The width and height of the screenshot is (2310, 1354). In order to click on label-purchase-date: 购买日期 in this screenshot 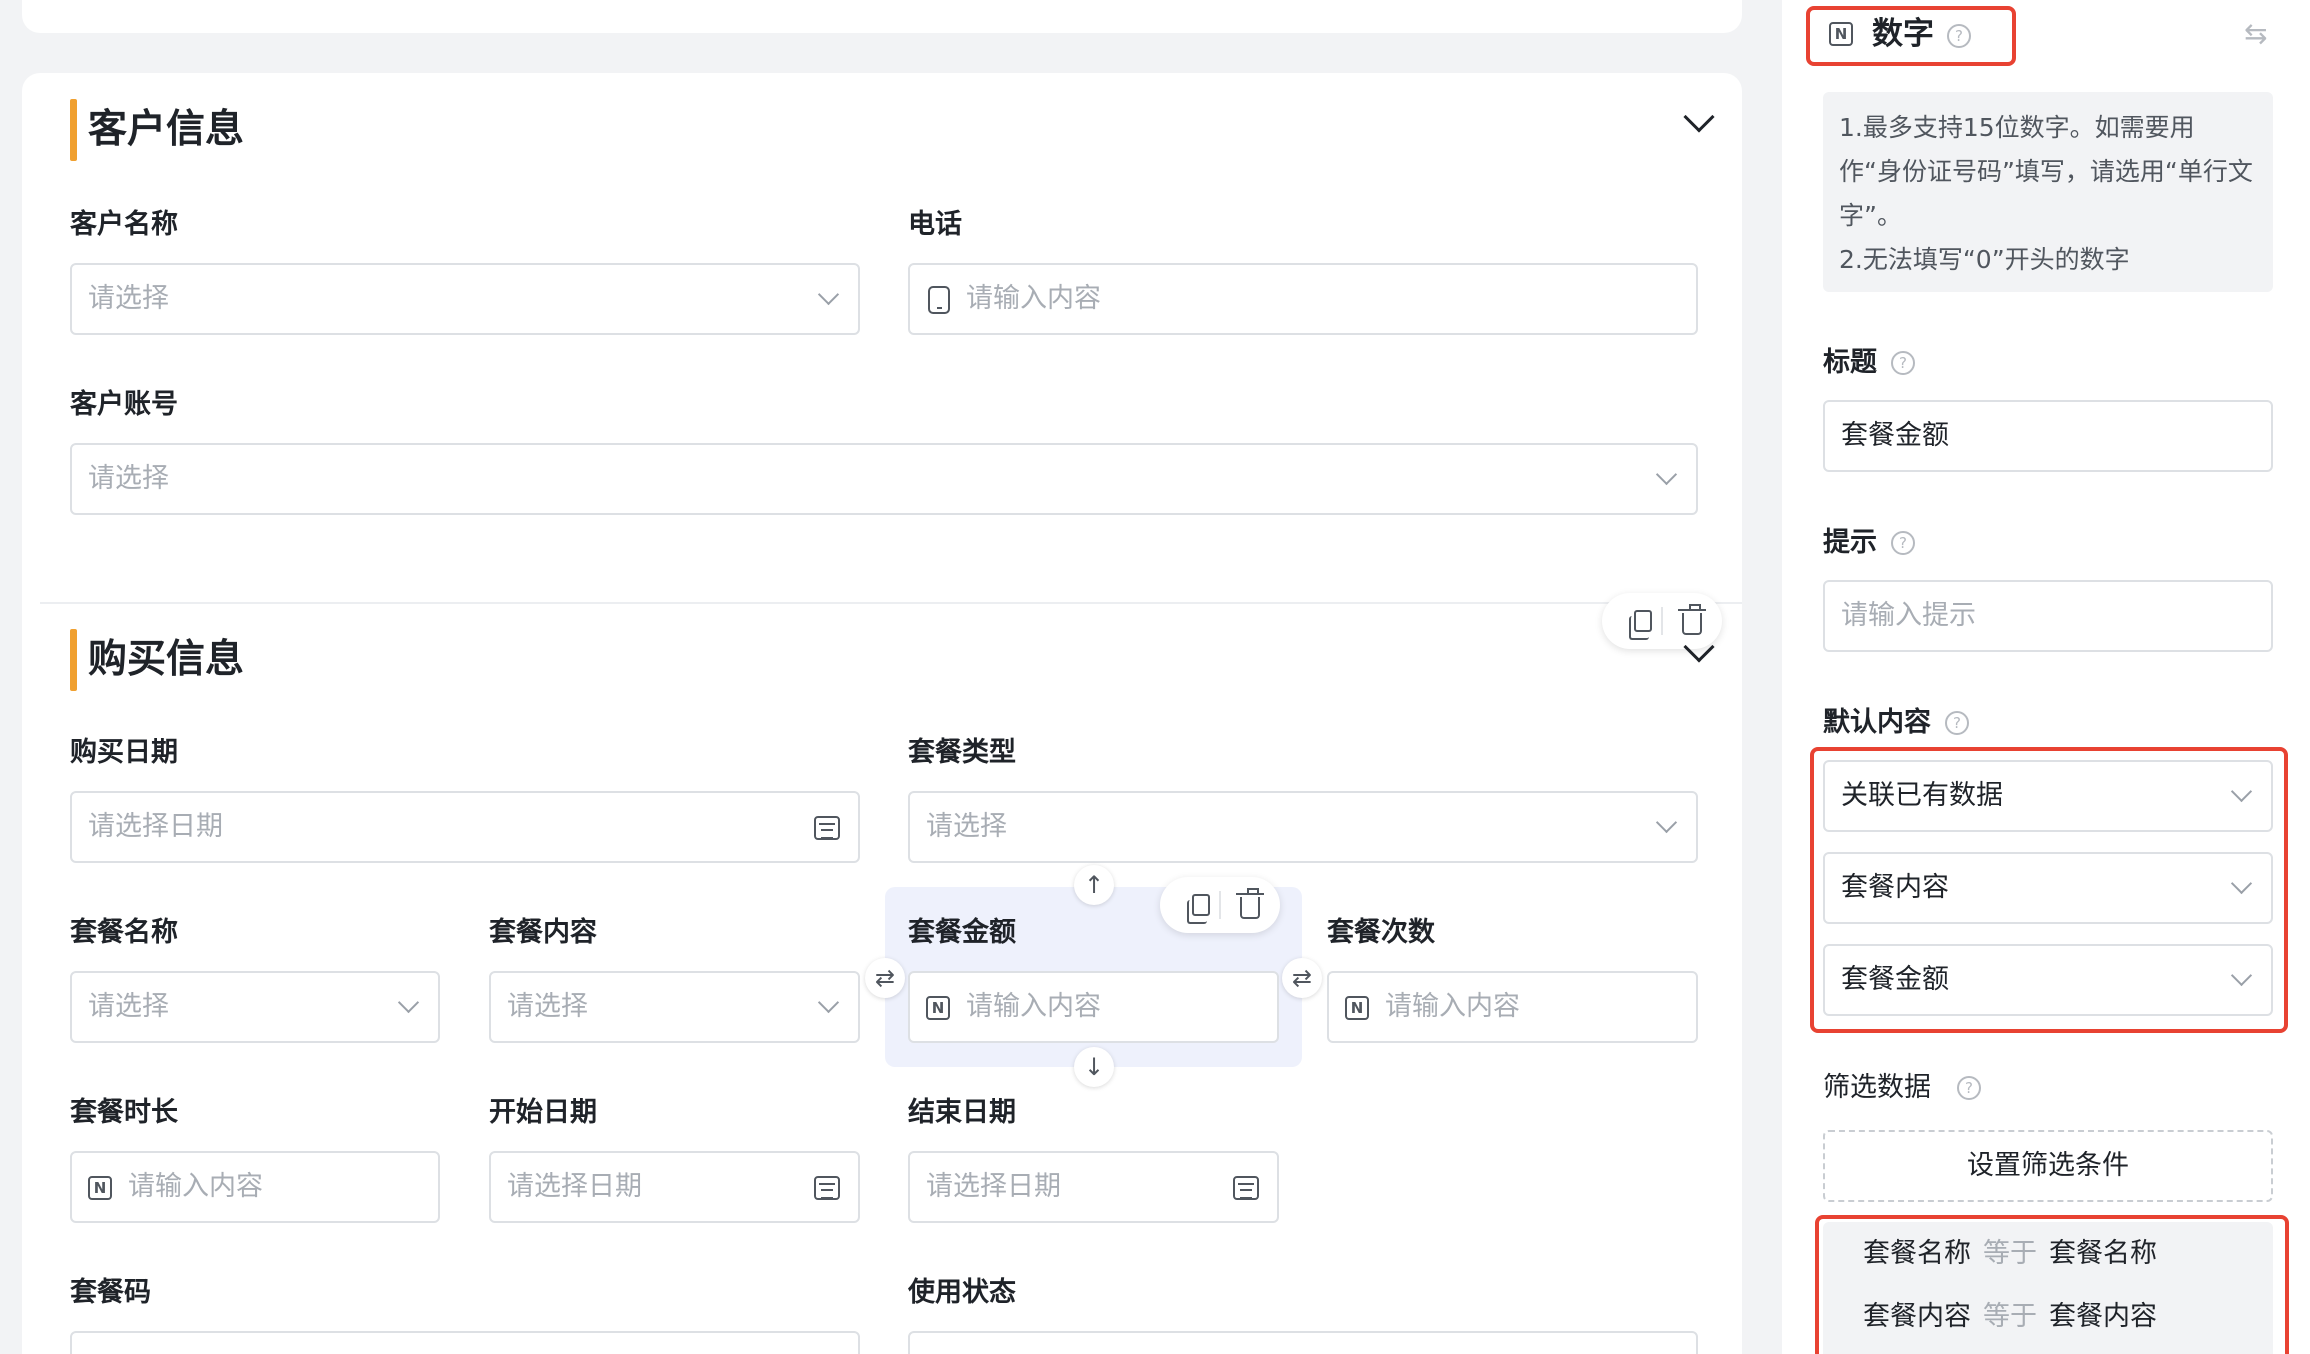, I will do `click(124, 752)`.